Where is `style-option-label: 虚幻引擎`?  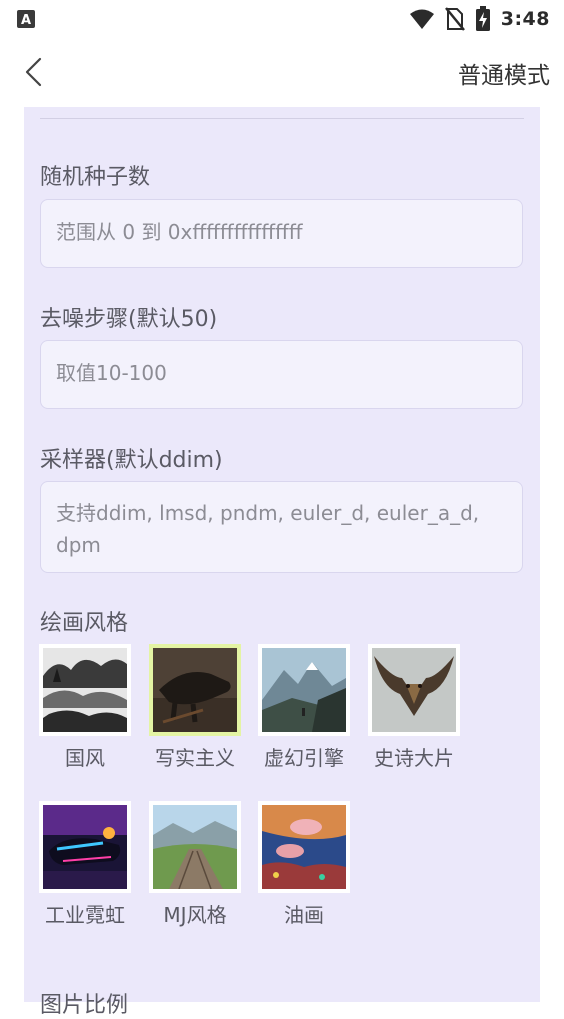
style-option-label: 虚幻引擎 is located at coordinates (304, 758).